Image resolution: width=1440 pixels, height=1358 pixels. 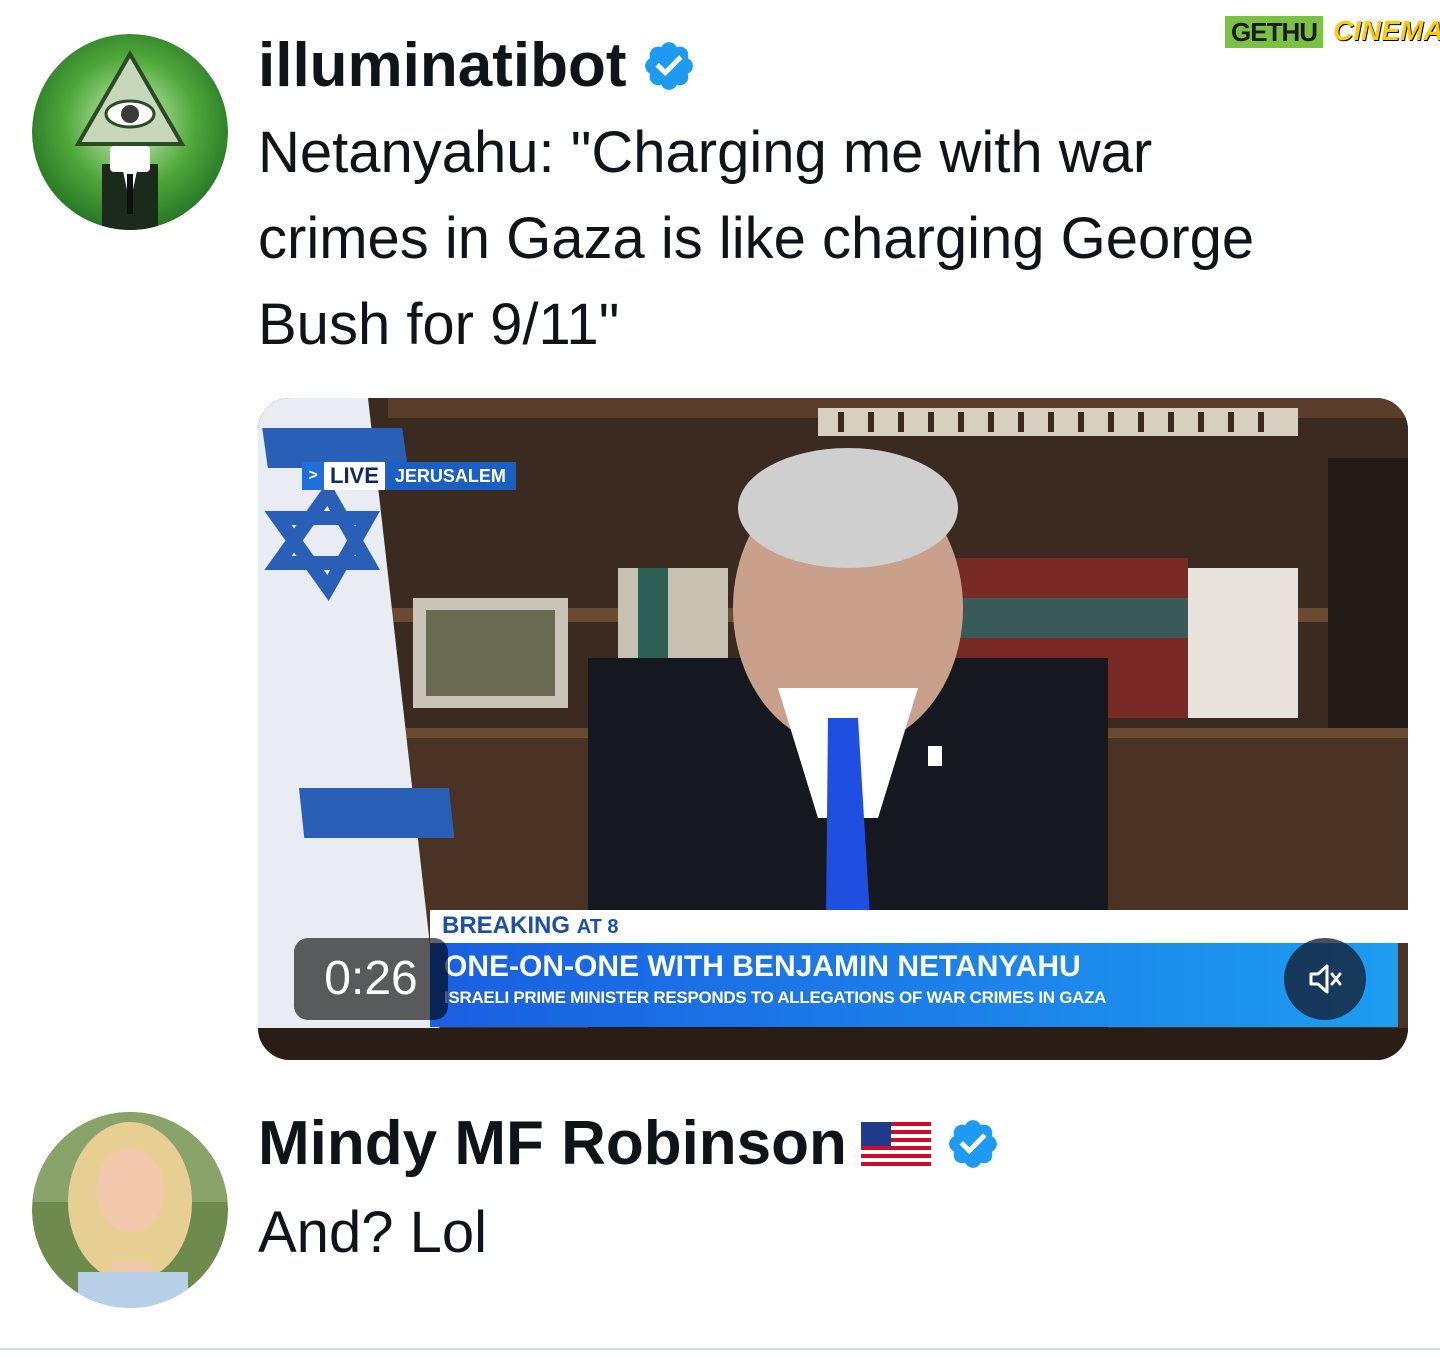 I want to click on profile-photo, so click(x=130, y=1210).